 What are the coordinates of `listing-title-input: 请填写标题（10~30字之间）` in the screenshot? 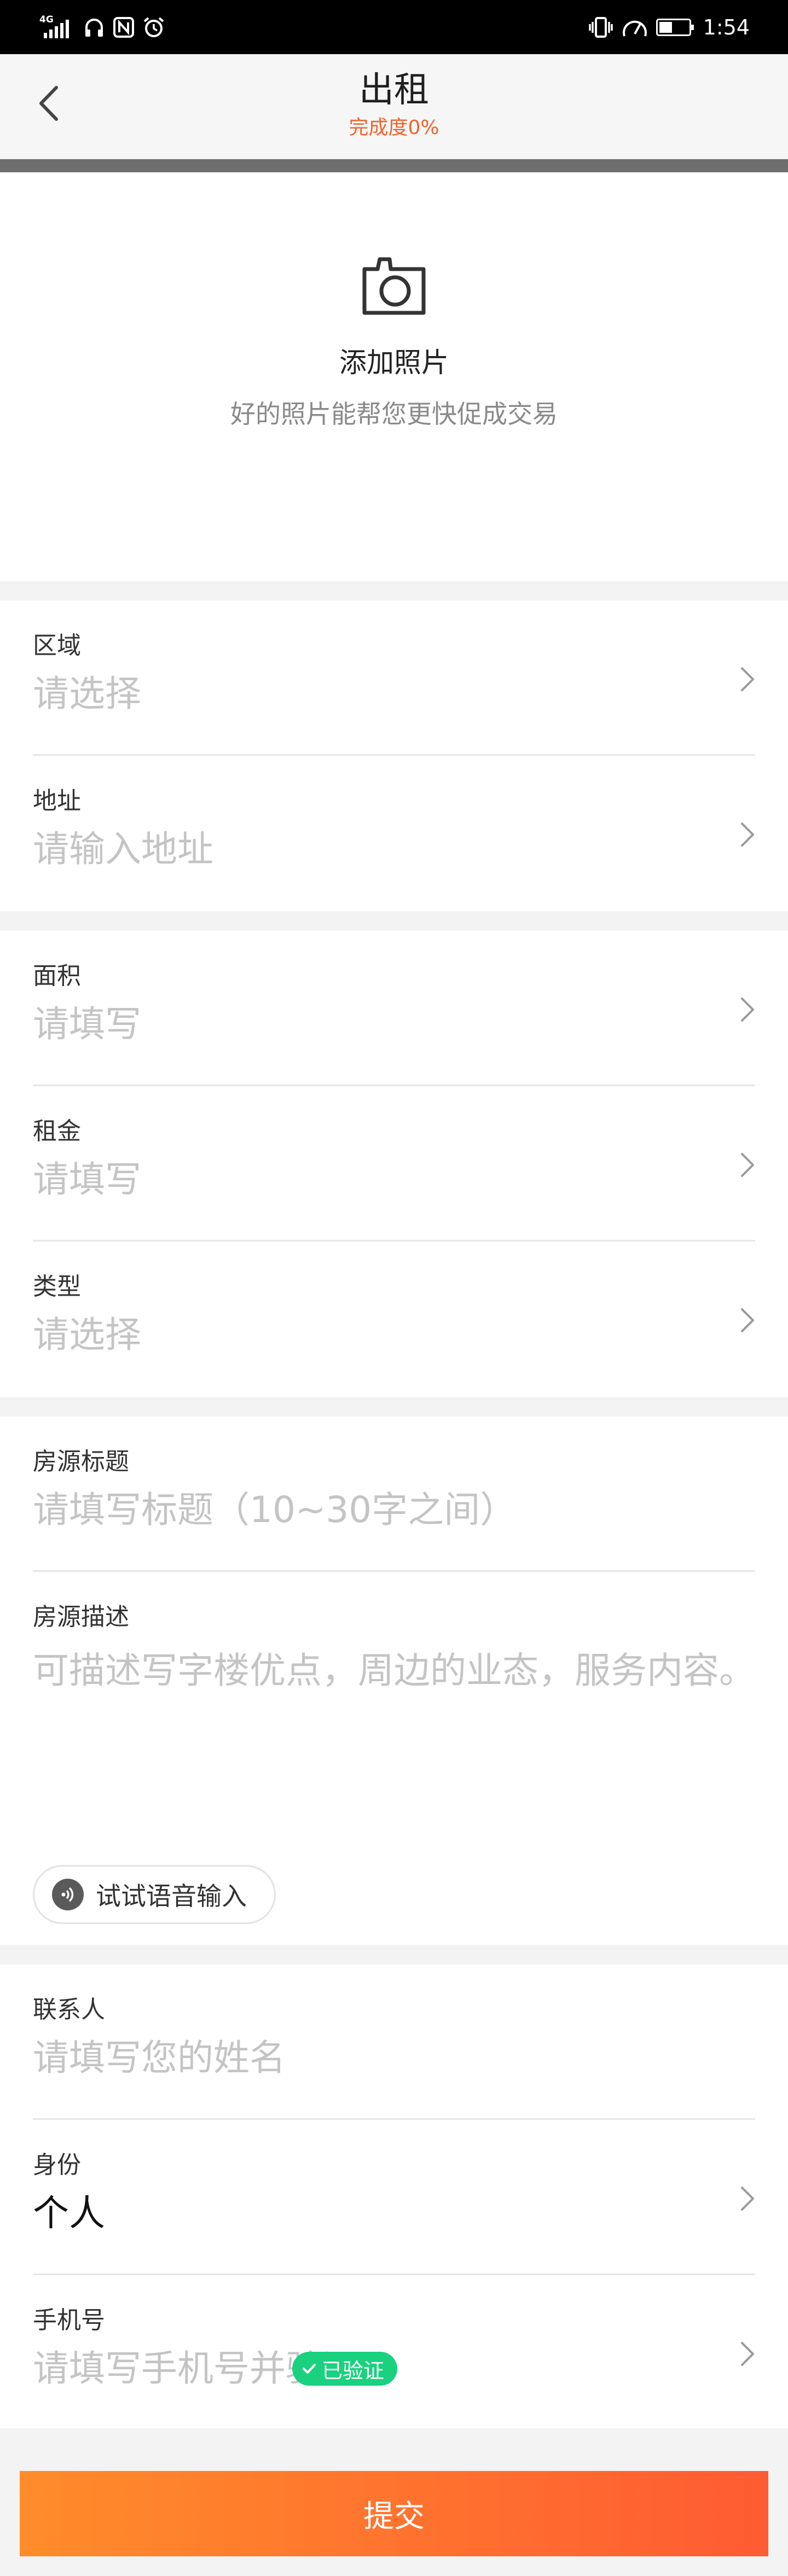 It's located at (274, 1510).